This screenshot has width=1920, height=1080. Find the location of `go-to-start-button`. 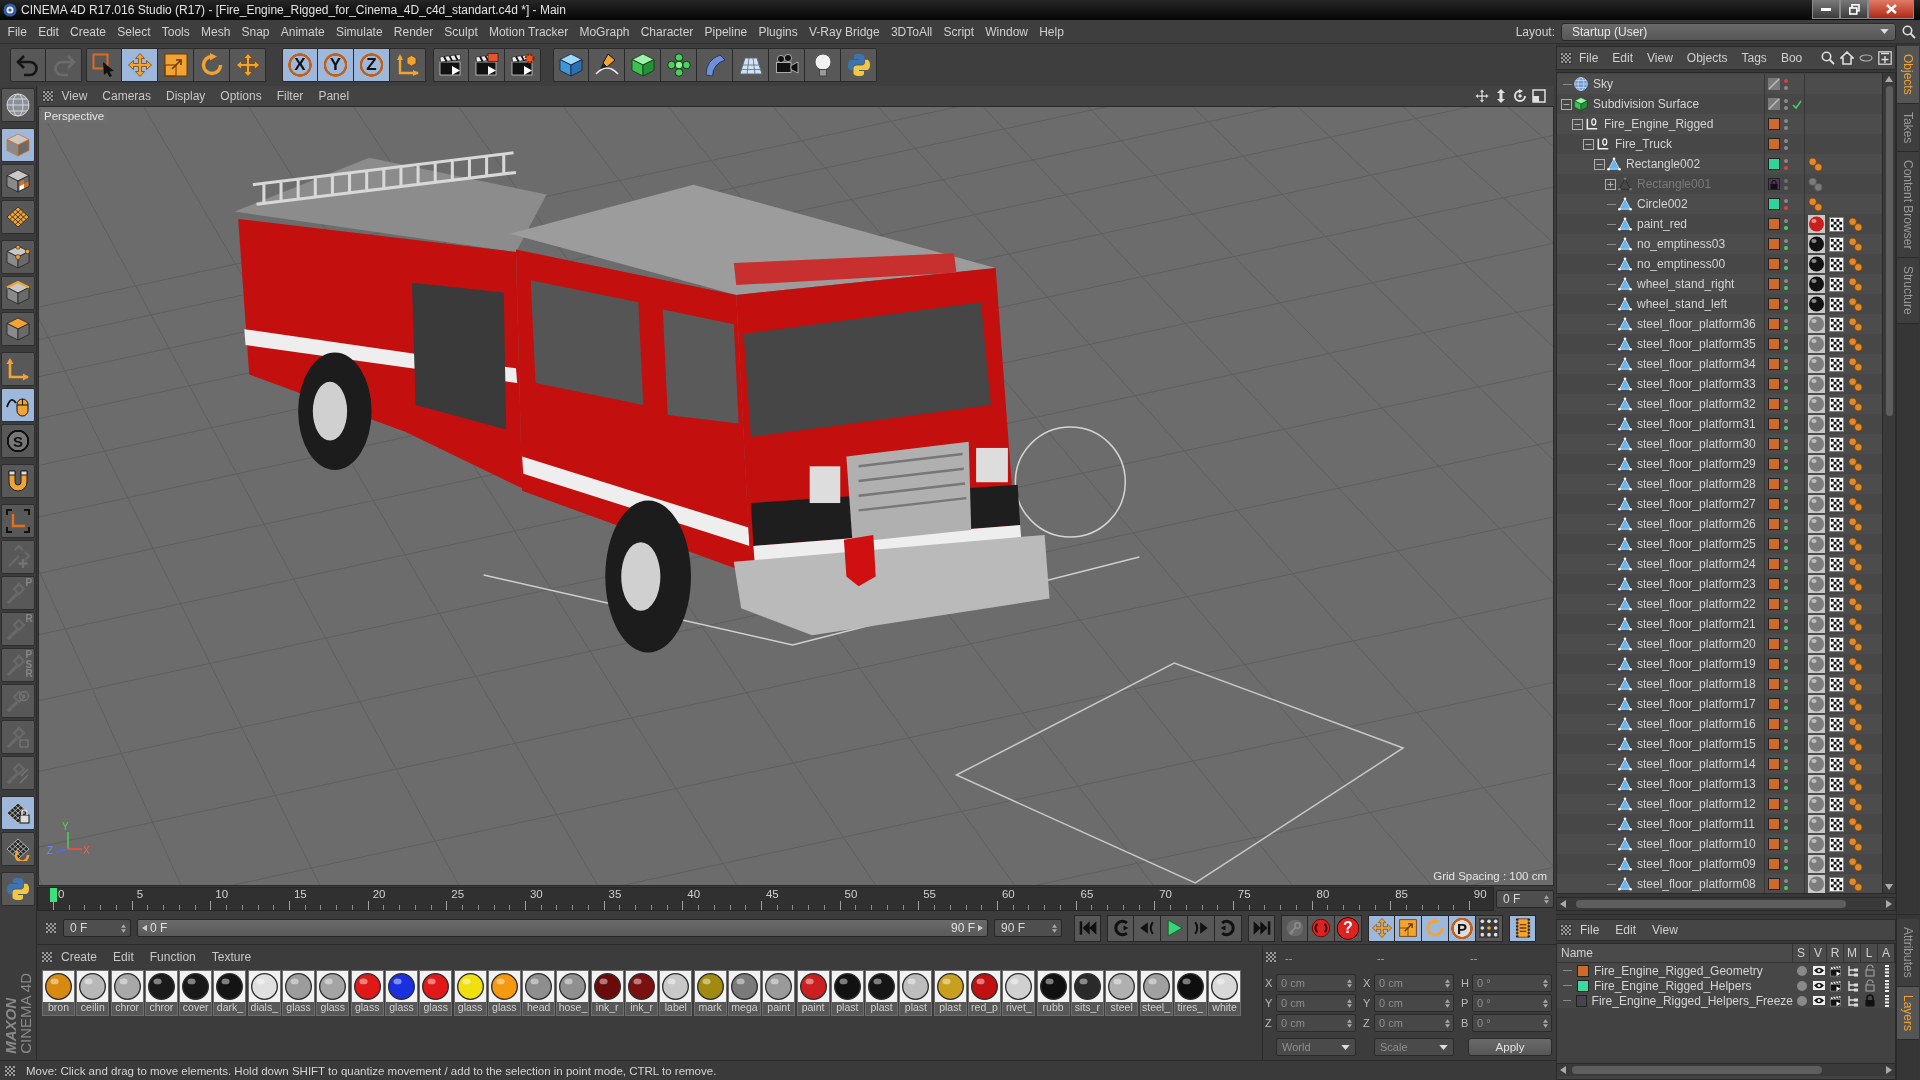

go-to-start-button is located at coordinates (1087, 928).